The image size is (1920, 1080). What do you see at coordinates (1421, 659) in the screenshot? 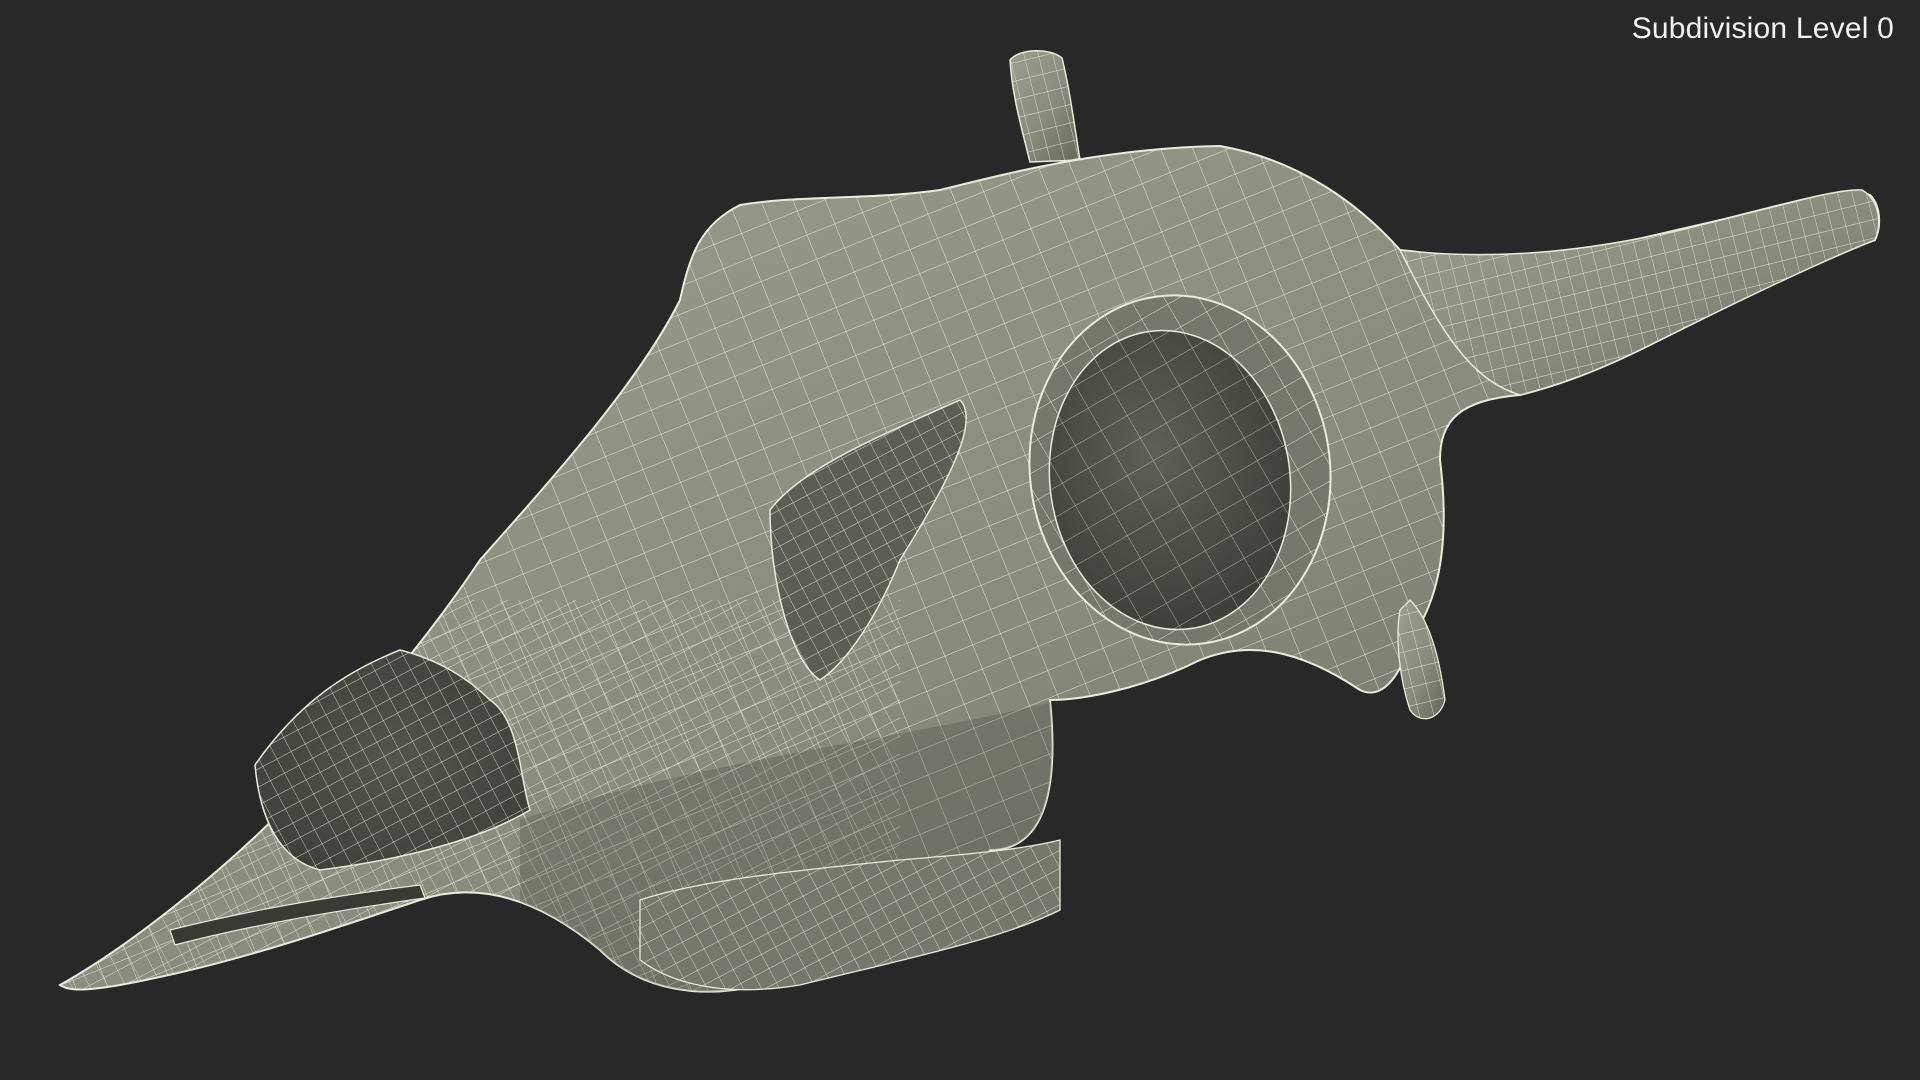
I see `jaw-process` at bounding box center [1421, 659].